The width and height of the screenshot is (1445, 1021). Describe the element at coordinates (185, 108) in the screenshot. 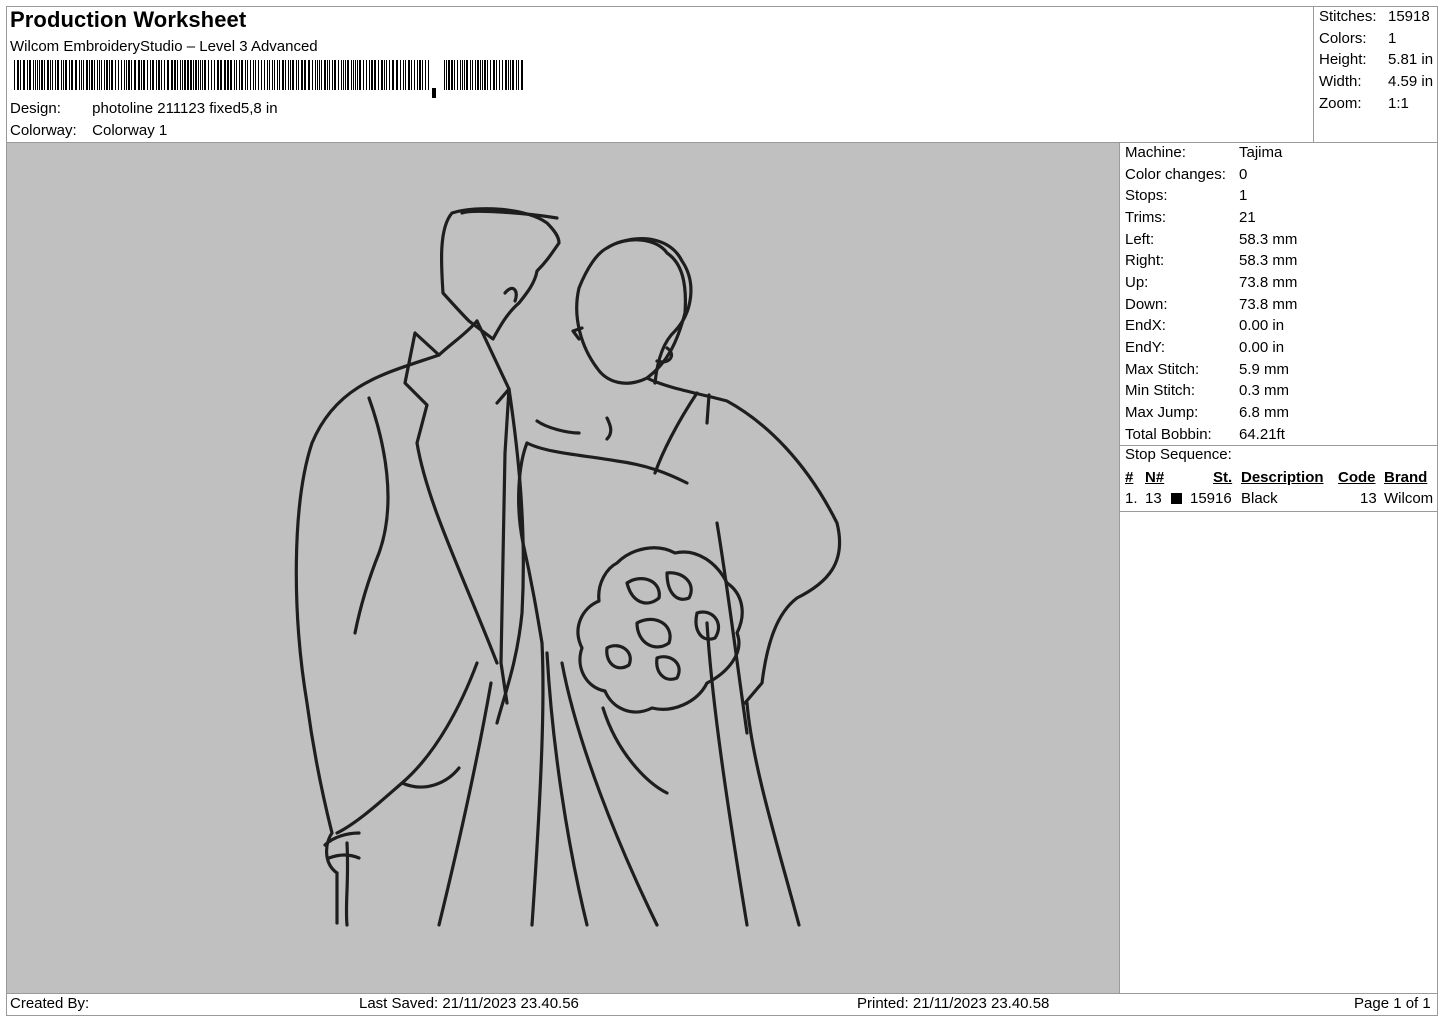

I see `design-value: photoline 211123 fixed5,8 in` at that location.